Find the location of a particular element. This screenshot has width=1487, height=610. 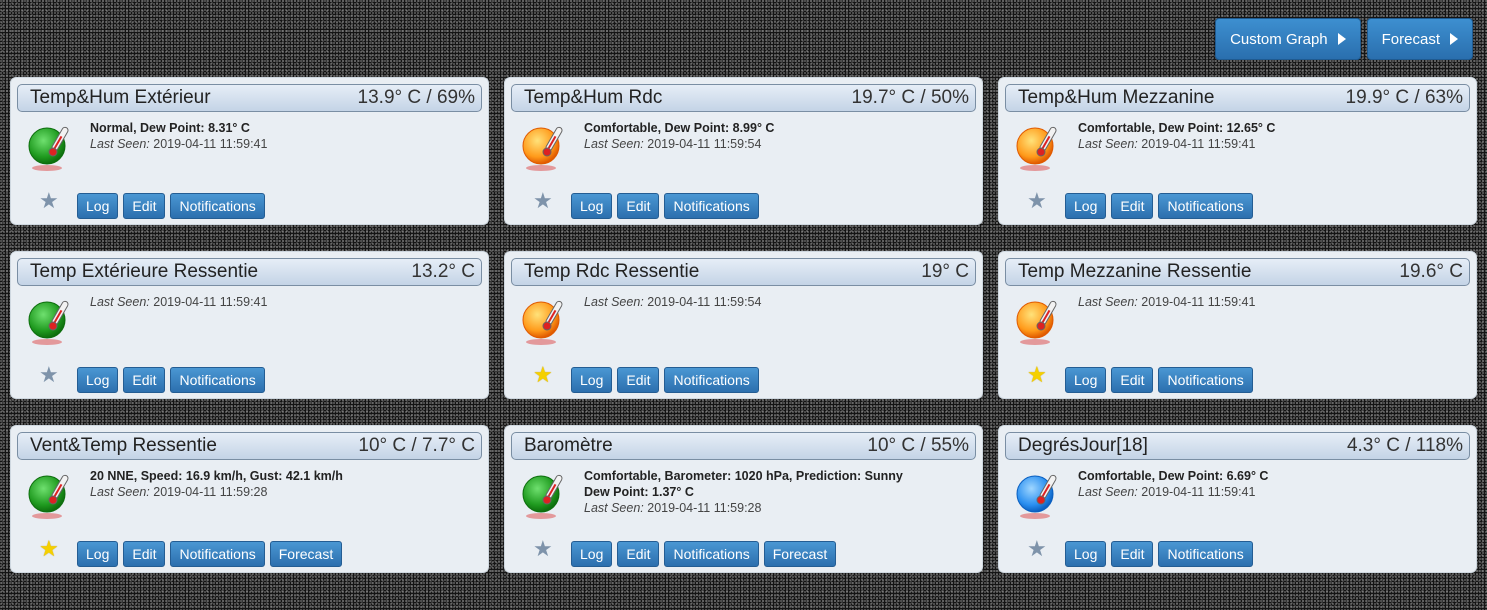

device-info: Last Seen: 2019-04-11 11:59:41 is located at coordinates (1273, 302).